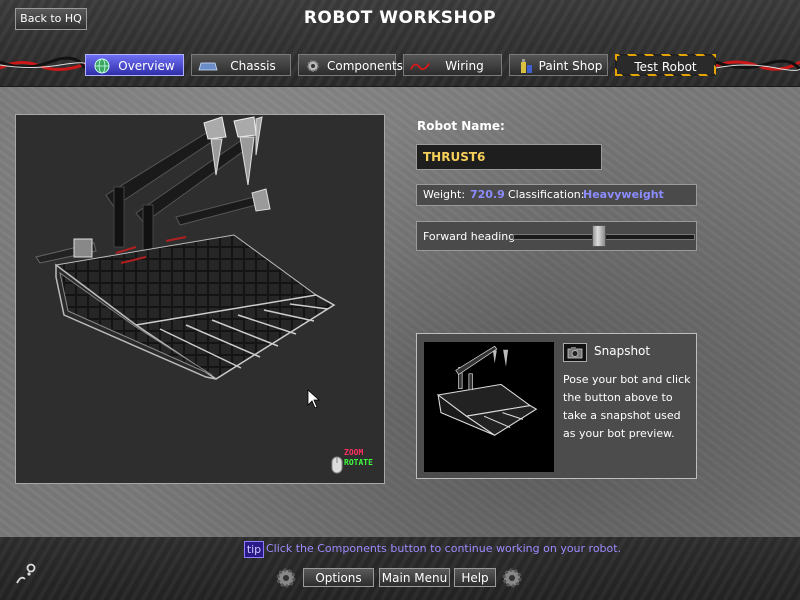 The width and height of the screenshot is (800, 600). I want to click on gear-left-icon, so click(286, 578).